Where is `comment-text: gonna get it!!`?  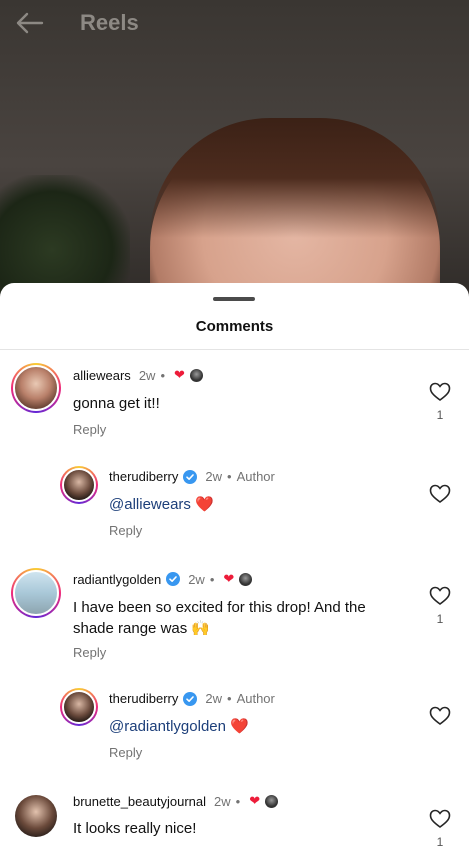 comment-text: gonna get it!! is located at coordinates (116, 403).